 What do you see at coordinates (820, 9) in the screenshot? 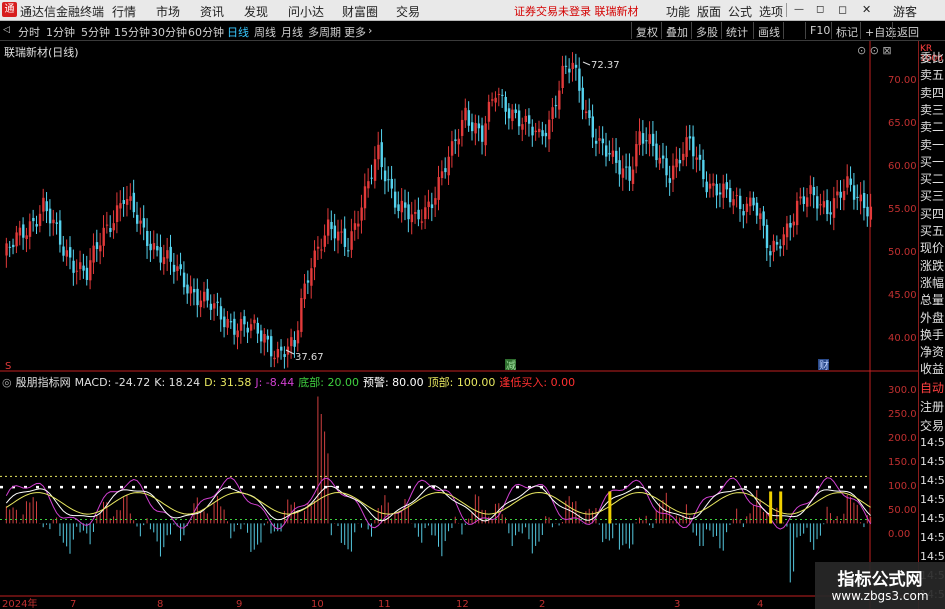
I see `restore-icon: ◻` at bounding box center [820, 9].